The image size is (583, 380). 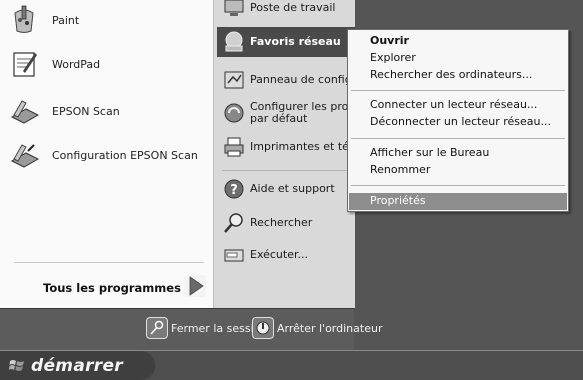 I want to click on program-label: EPSON Scan, so click(x=86, y=111).